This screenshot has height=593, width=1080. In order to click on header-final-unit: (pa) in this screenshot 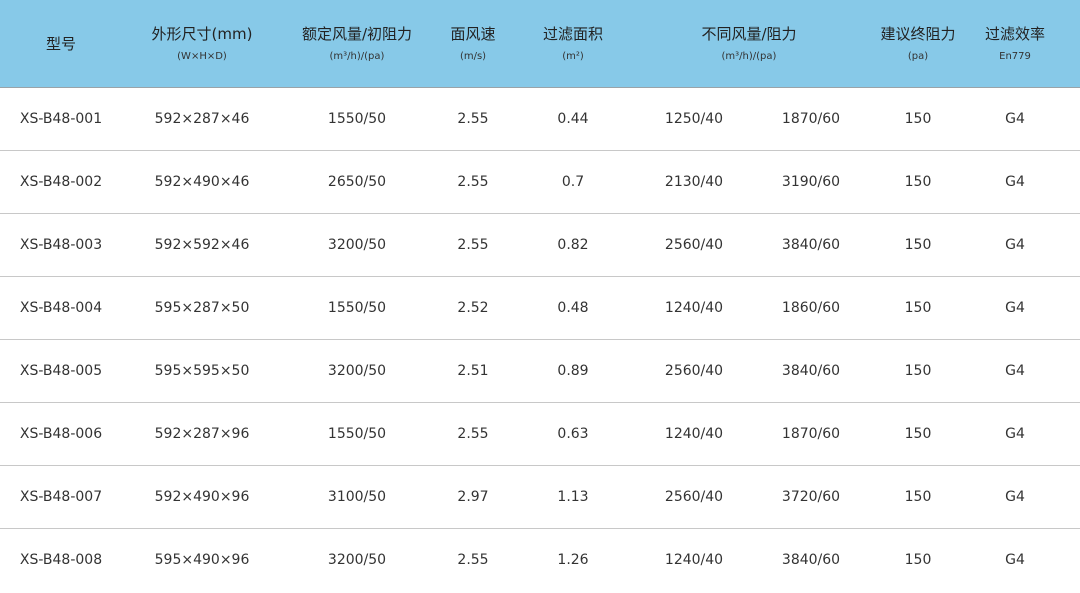, I will do `click(918, 56)`.